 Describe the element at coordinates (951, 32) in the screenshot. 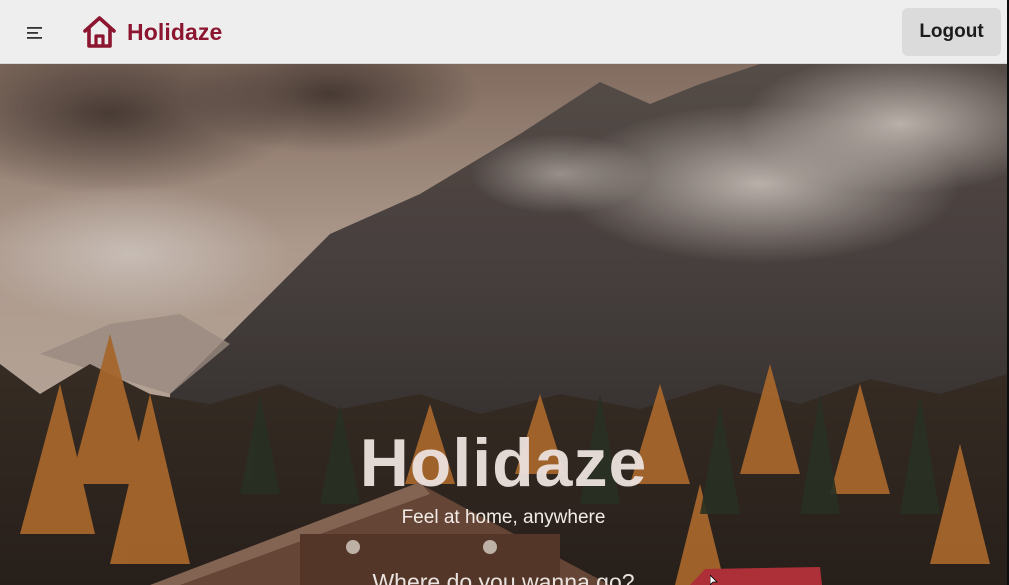

I see `logout-button: Logout` at that location.